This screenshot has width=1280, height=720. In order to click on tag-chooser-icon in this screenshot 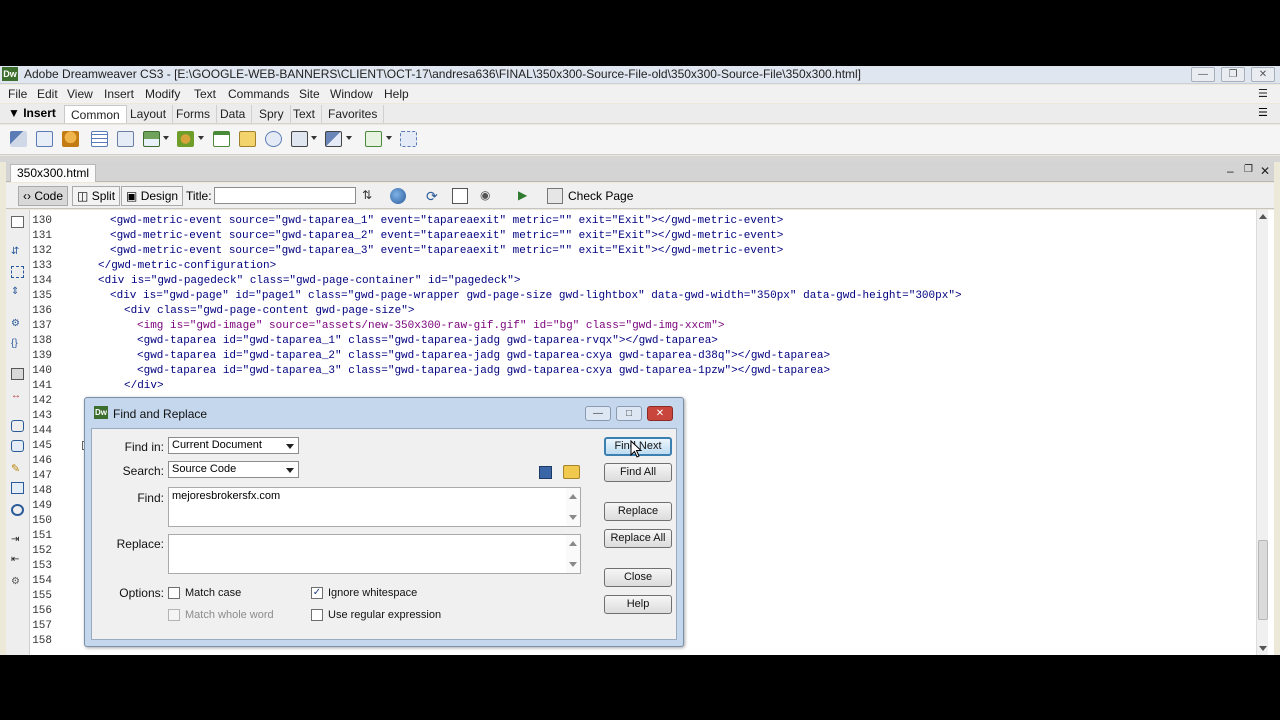, I will do `click(408, 139)`.